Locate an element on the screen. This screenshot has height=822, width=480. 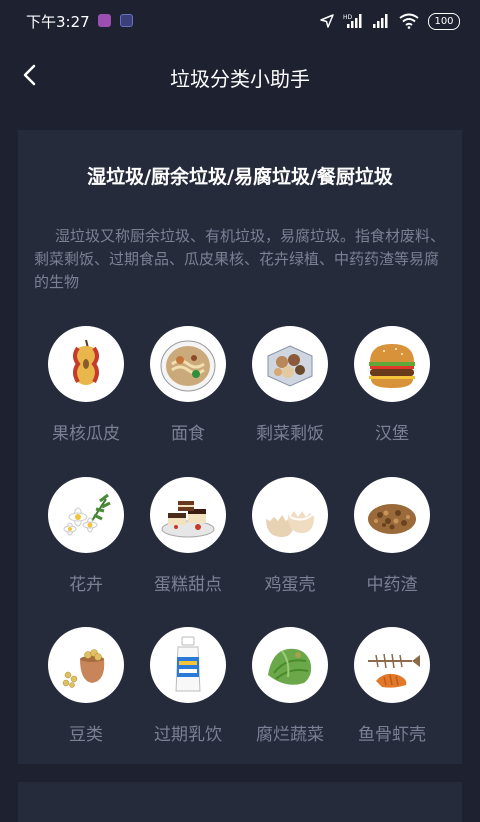
item-label: 鸡蛋壳 is located at coordinates (290, 585).